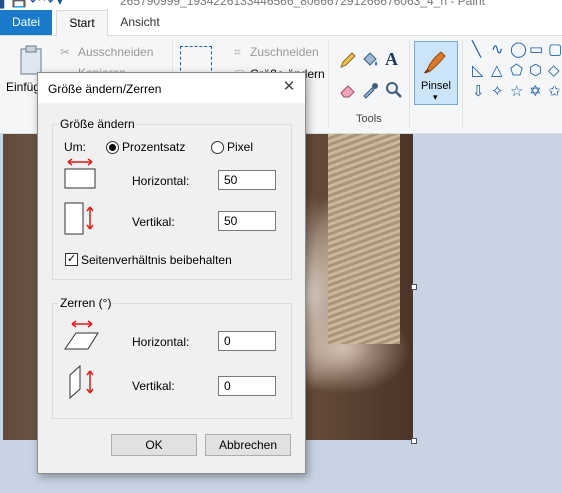 The height and width of the screenshot is (493, 562). What do you see at coordinates (247, 180) in the screenshot?
I see `resize-horizontal-input` at bounding box center [247, 180].